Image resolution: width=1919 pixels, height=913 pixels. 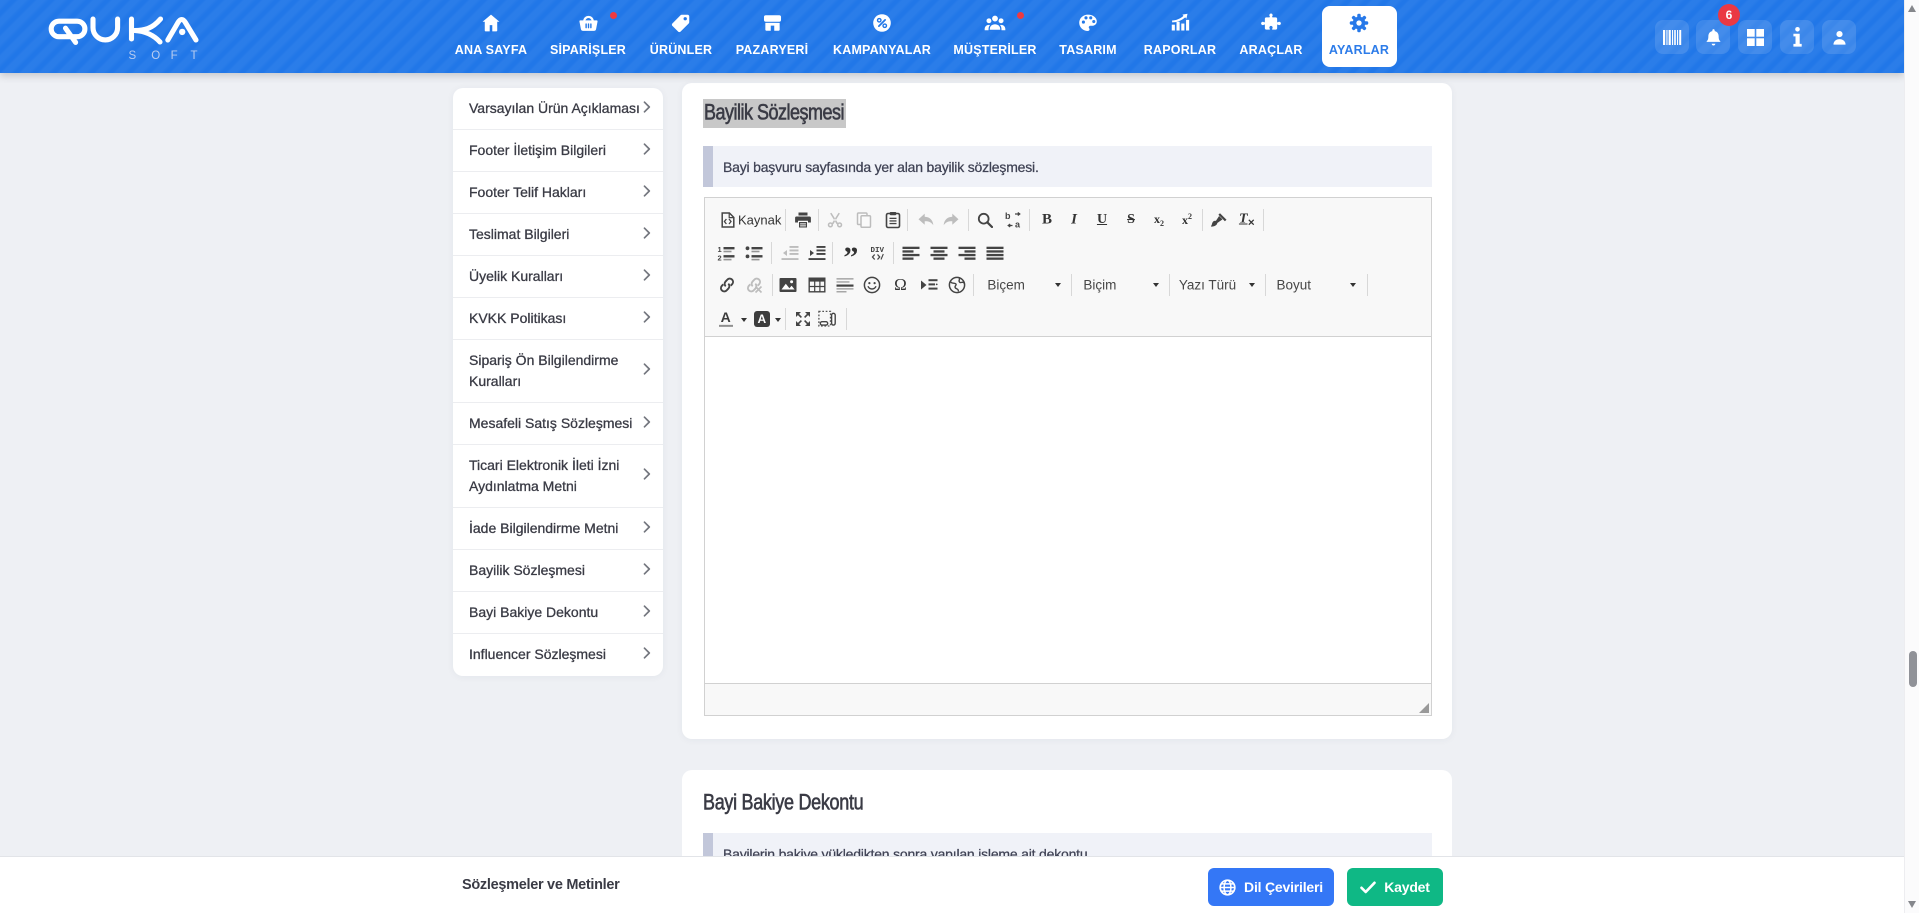 What do you see at coordinates (877, 251) in the screenshot?
I see `svg-text: DIV` at bounding box center [877, 251].